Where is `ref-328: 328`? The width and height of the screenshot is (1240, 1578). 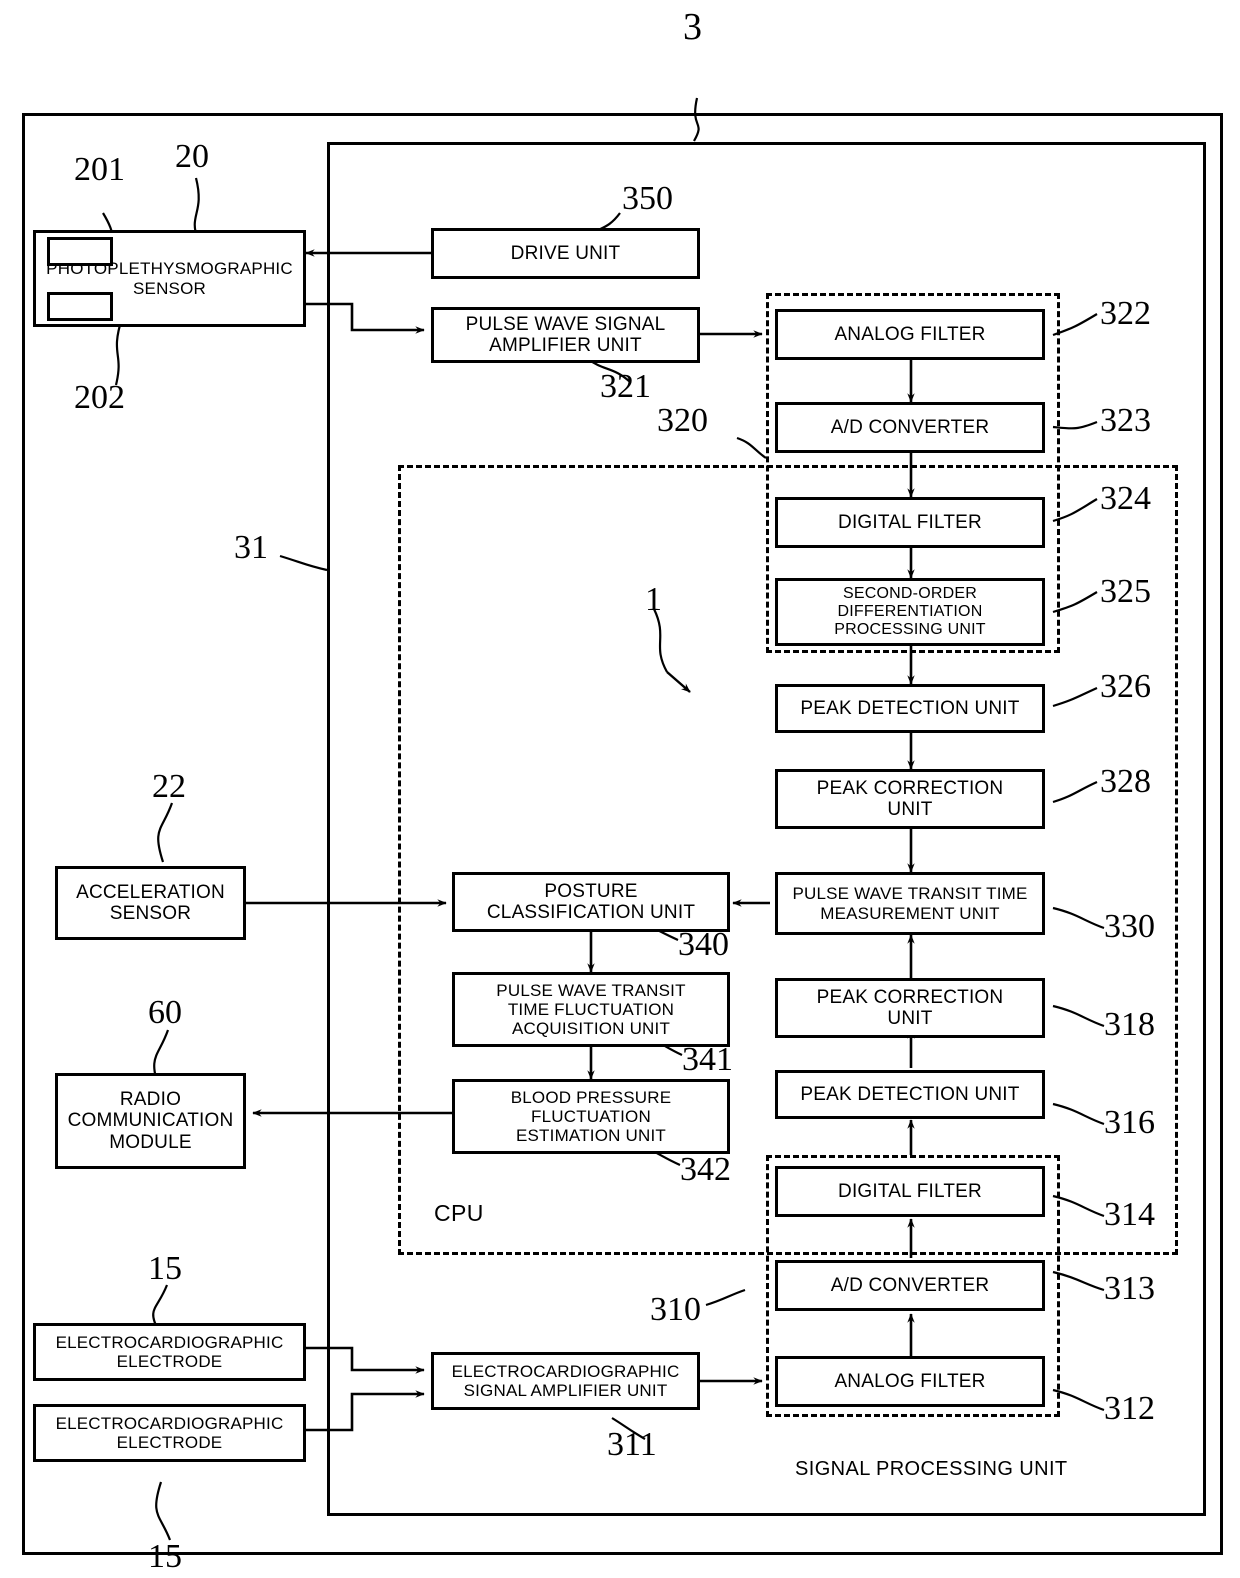
ref-328: 328 is located at coordinates (1125, 781).